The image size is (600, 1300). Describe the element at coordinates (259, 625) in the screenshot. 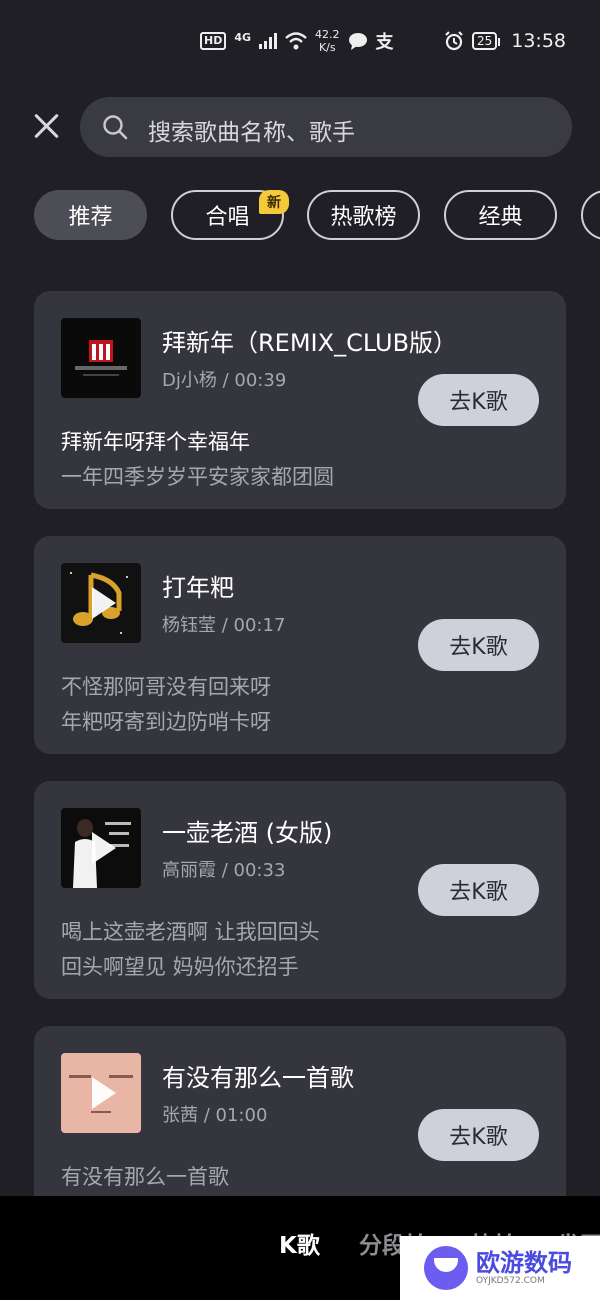

I see `song-duration: 00:17` at that location.